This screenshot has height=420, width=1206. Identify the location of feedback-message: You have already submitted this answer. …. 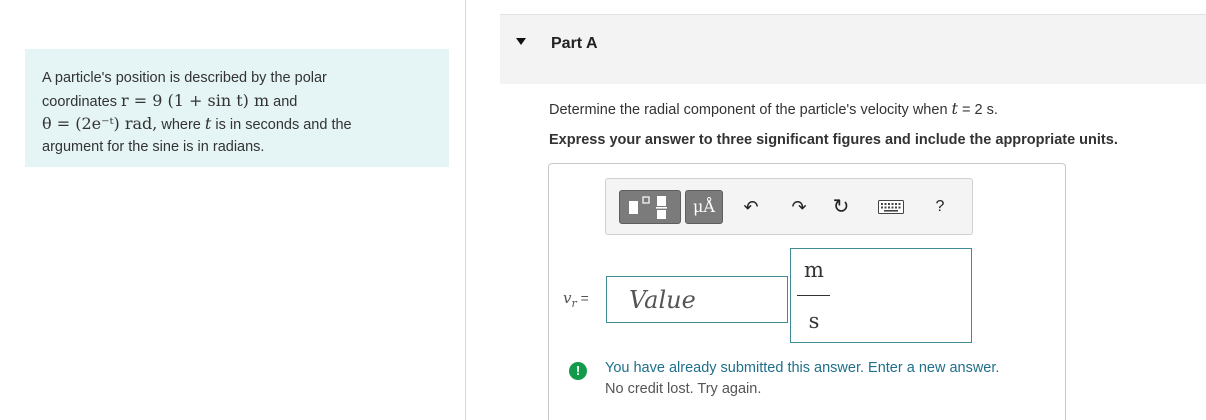
(802, 368).